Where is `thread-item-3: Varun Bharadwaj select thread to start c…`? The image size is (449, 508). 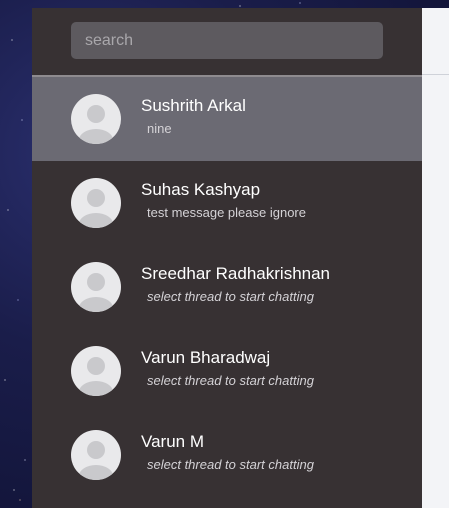 thread-item-3: Varun Bharadwaj select thread to start c… is located at coordinates (227, 371).